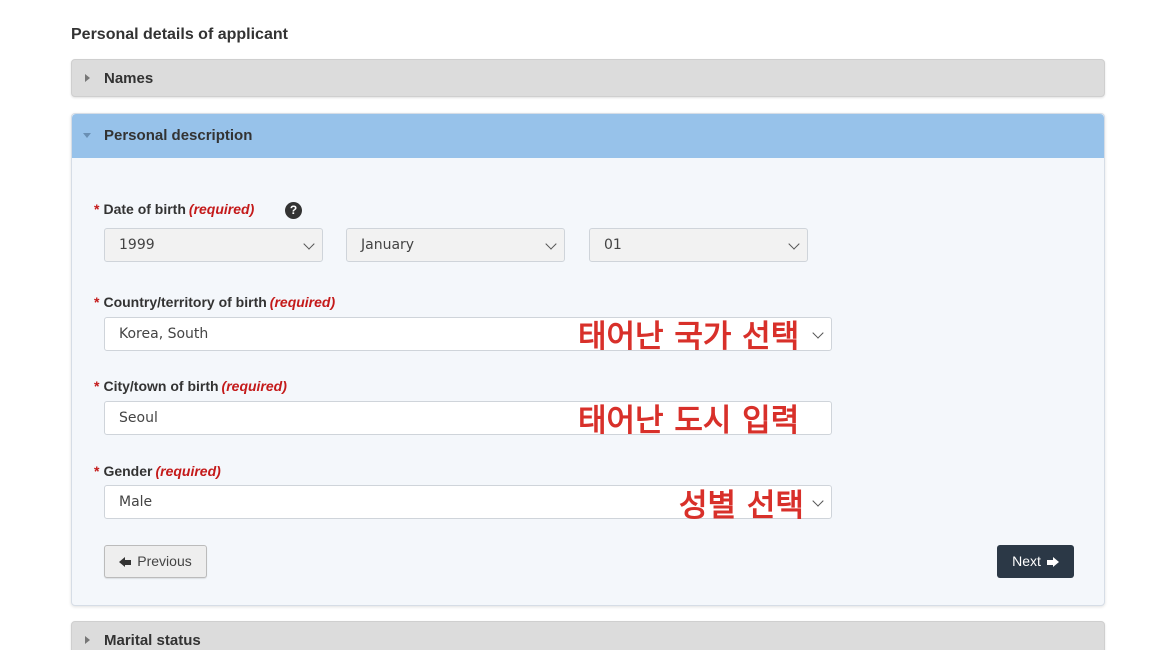  What do you see at coordinates (293, 210) in the screenshot?
I see `question-circle-icon: ?` at bounding box center [293, 210].